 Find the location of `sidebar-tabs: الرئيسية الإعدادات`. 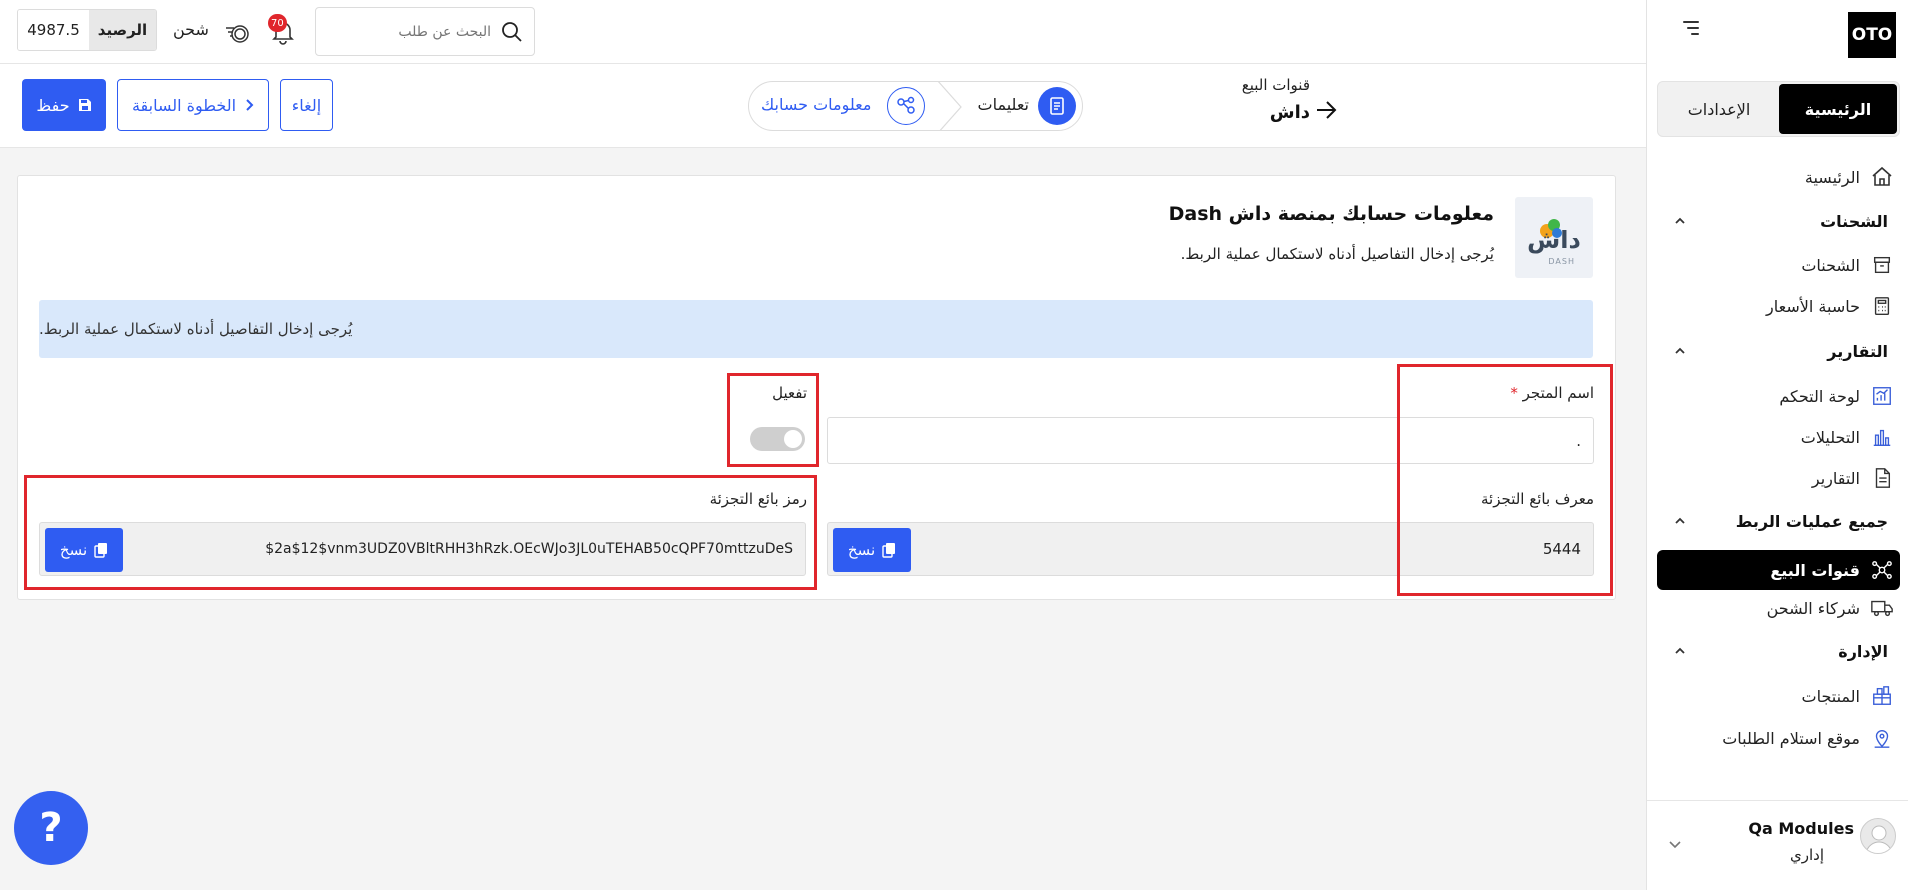

sidebar-tabs: الرئيسية الإعدادات is located at coordinates (1778, 109).